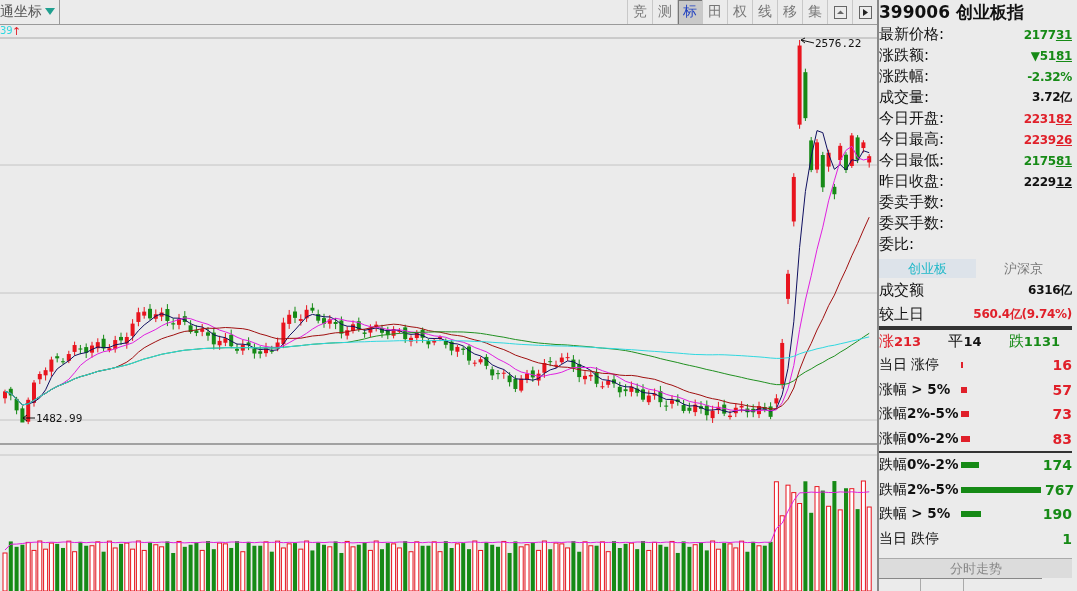 The height and width of the screenshot is (591, 1077). What do you see at coordinates (1050, 290) in the screenshot?
I see `turnover-value: 6316亿` at bounding box center [1050, 290].